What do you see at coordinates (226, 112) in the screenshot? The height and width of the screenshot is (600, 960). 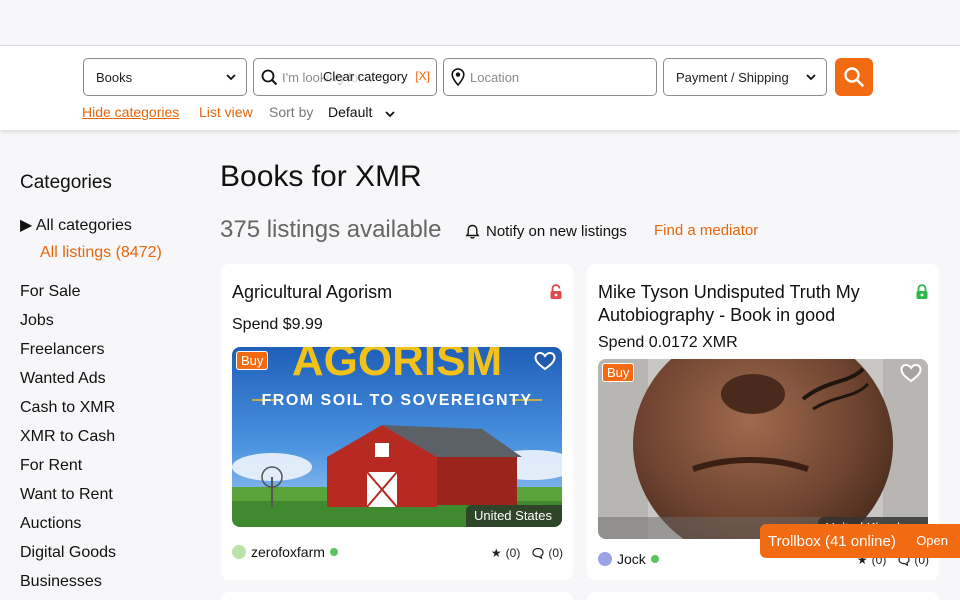 I see `list-view-link: List view` at bounding box center [226, 112].